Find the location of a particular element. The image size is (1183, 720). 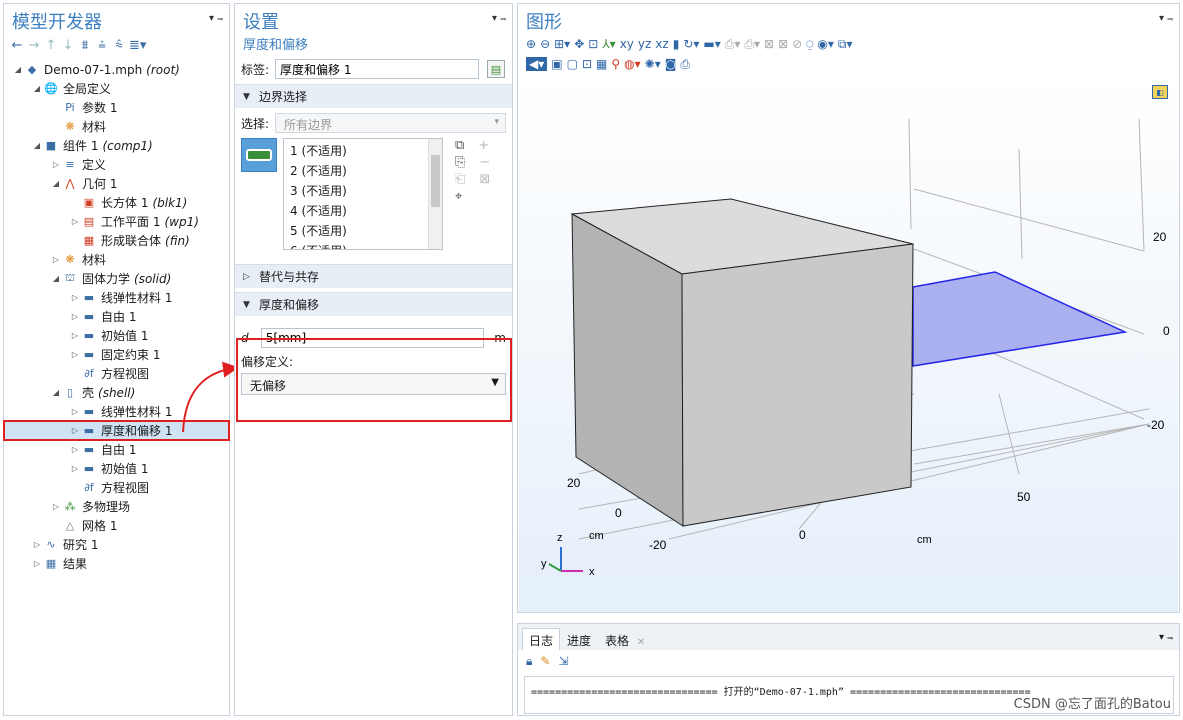

tree-node: ◢ 🌐 全局定义 is located at coordinates (116, 88).